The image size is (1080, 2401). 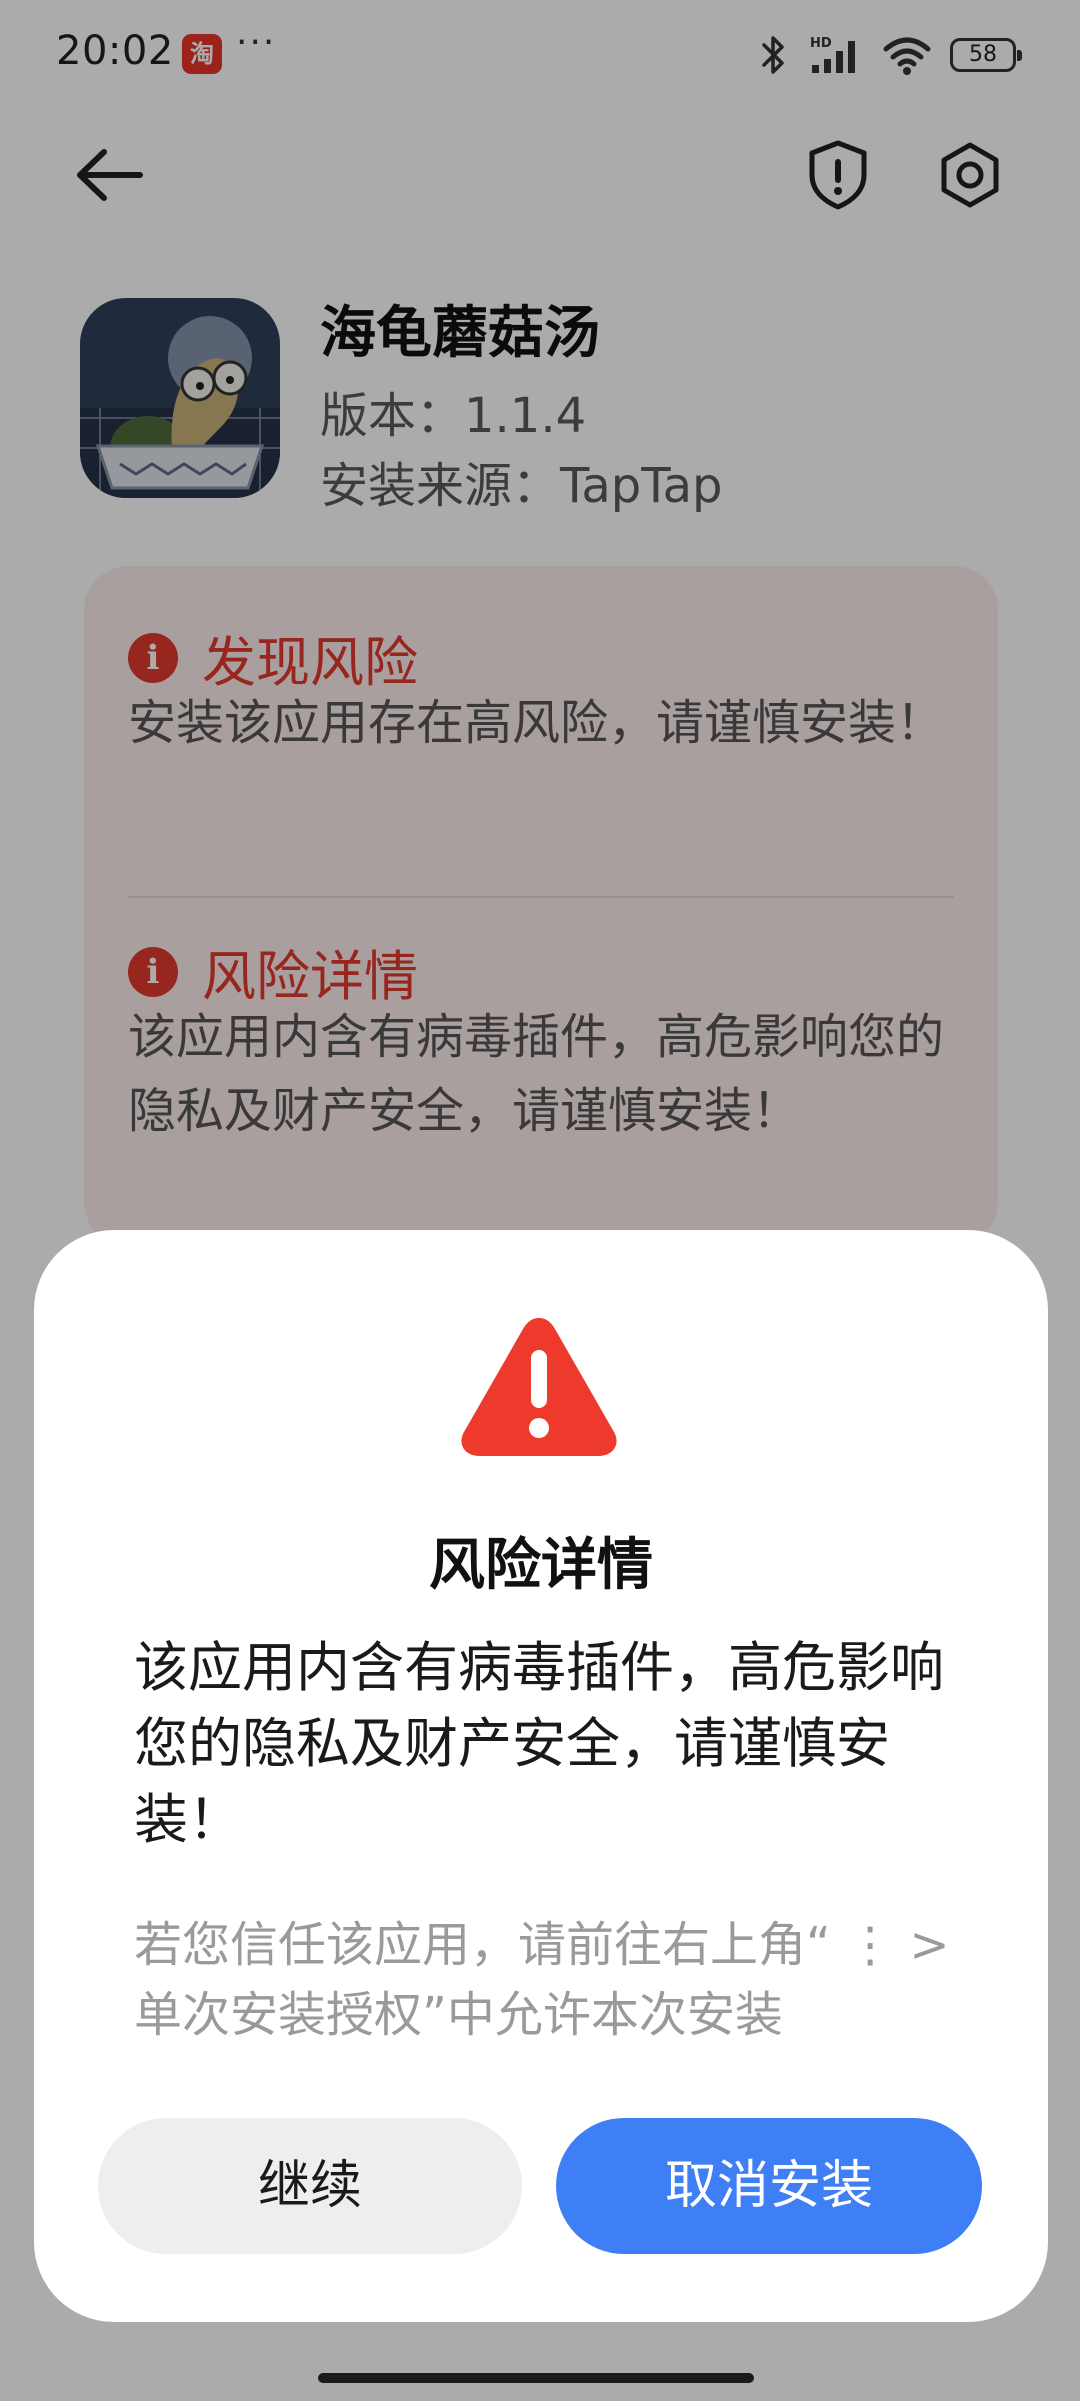 I want to click on warning-triangle-icon, so click(x=539, y=1385).